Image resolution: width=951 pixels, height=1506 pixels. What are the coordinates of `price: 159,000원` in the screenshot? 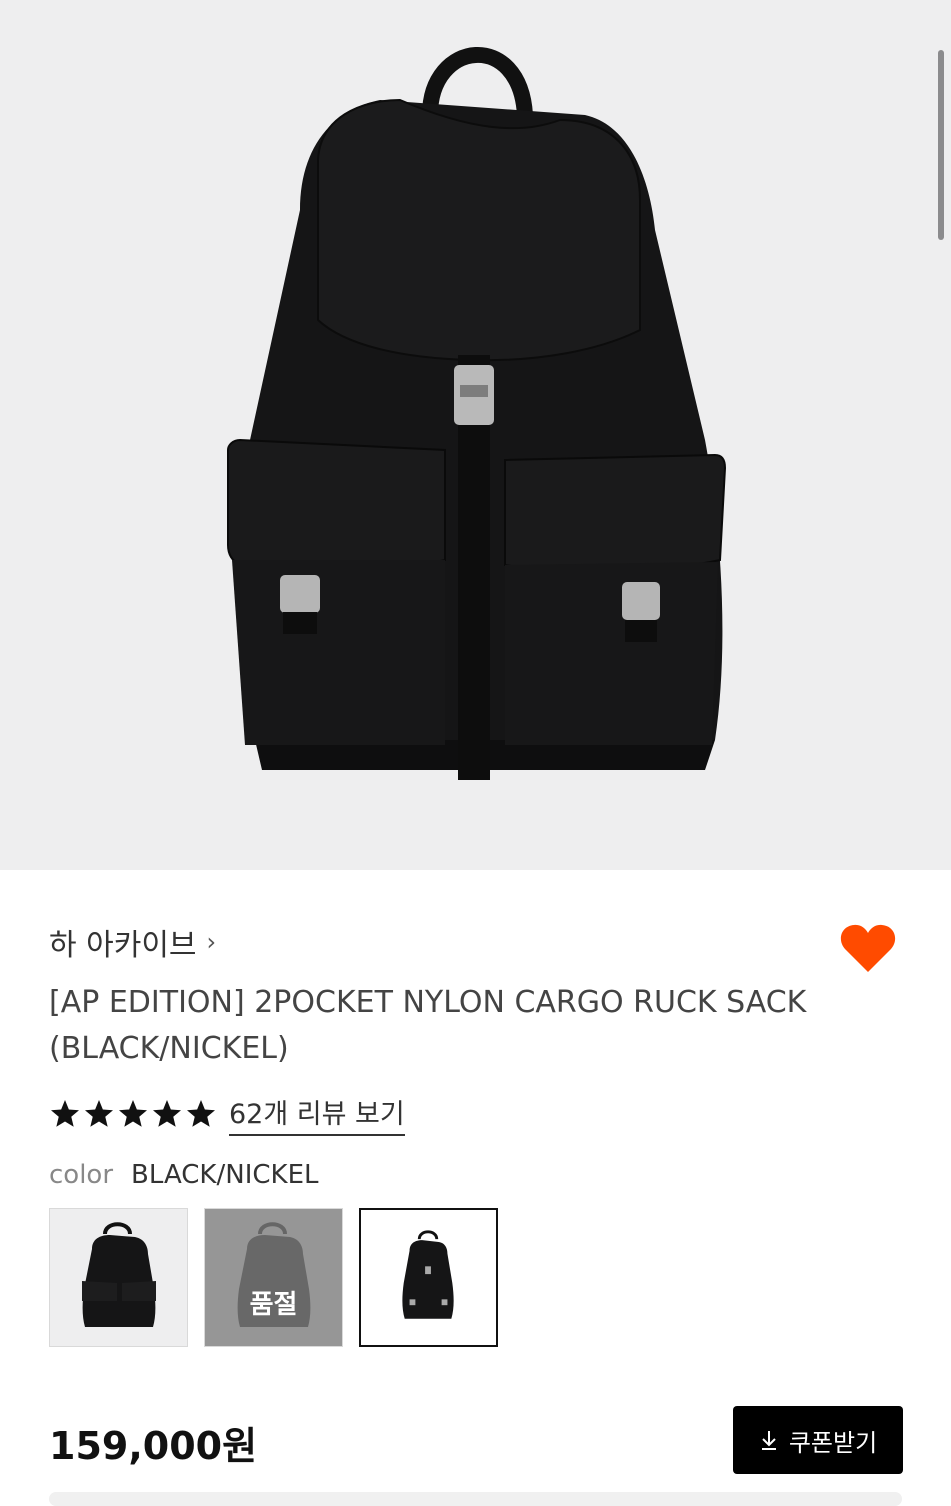 It's located at (153, 1446).